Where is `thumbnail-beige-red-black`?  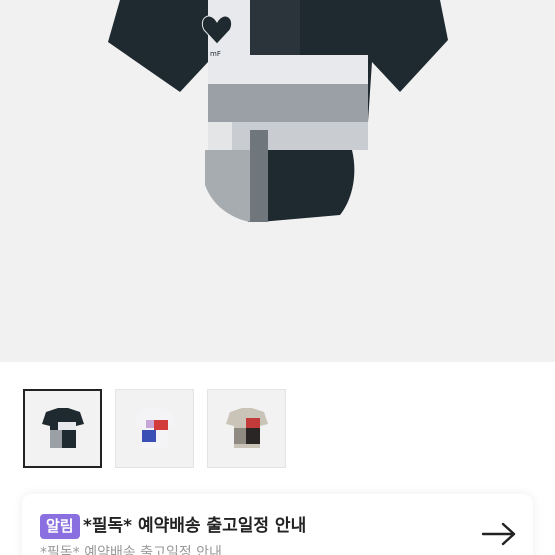 thumbnail-beige-red-black is located at coordinates (246, 428).